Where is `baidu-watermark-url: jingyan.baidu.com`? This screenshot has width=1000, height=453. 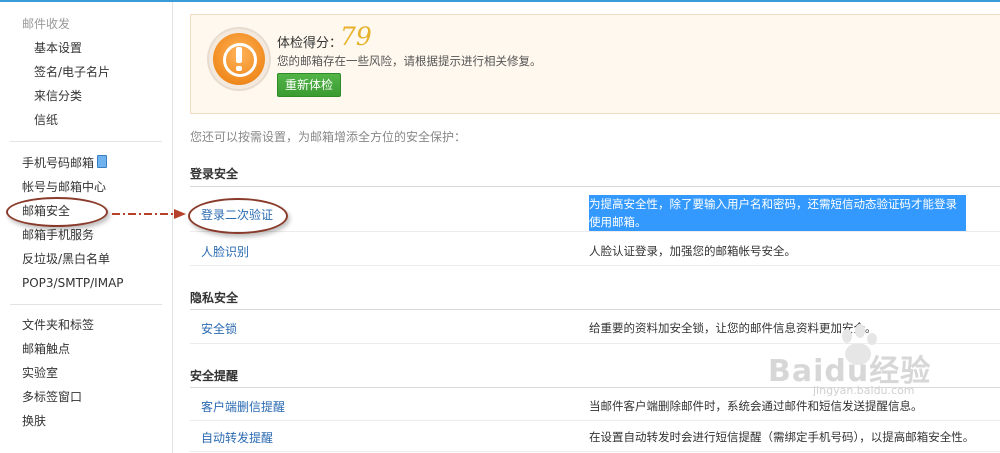 baidu-watermark-url: jingyan.baidu.com is located at coordinates (864, 390).